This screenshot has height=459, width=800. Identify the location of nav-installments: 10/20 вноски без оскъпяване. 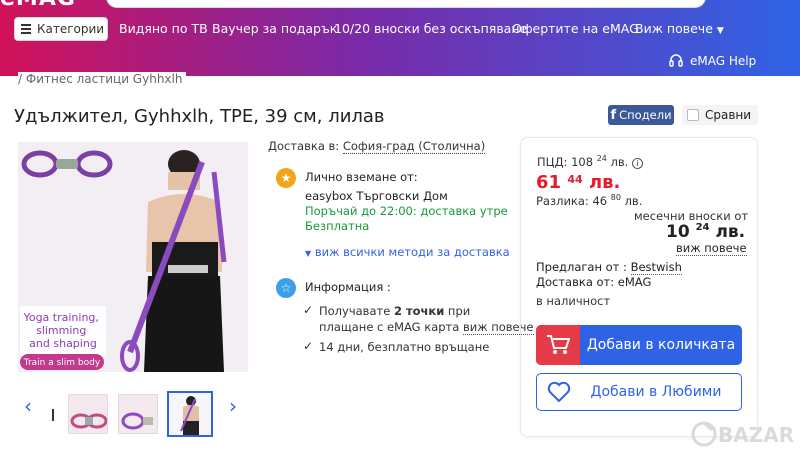
(430, 28).